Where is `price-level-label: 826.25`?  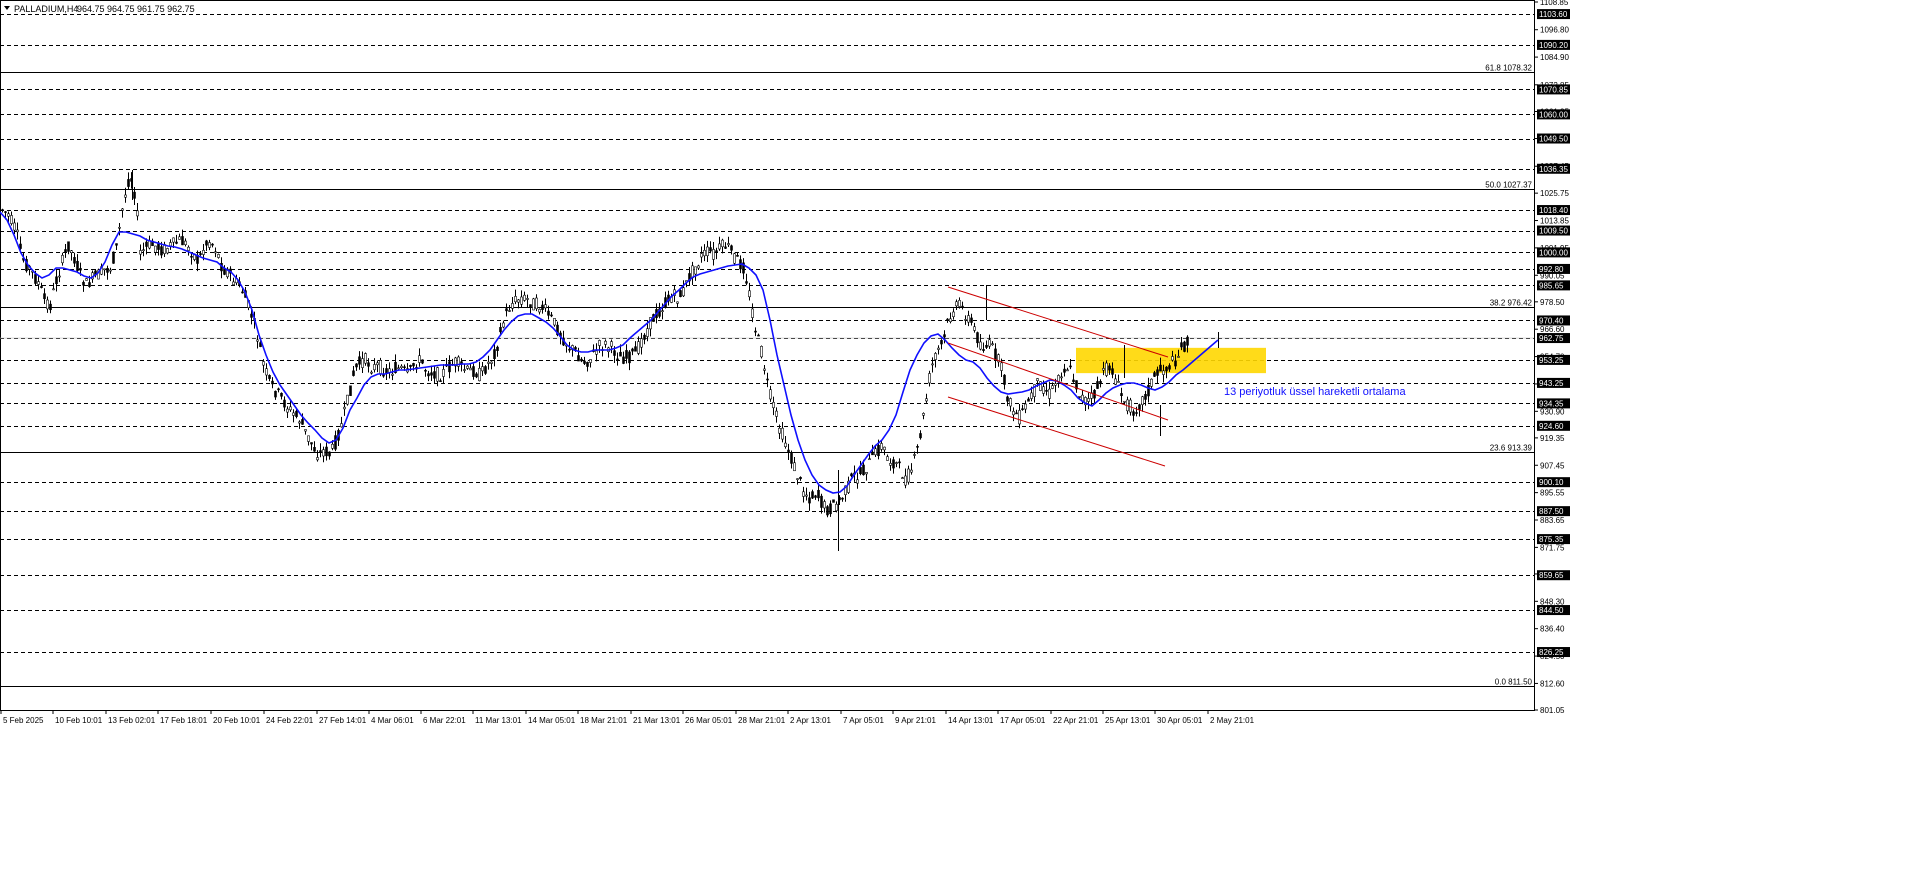
price-level-label: 826.25 is located at coordinates (1551, 652).